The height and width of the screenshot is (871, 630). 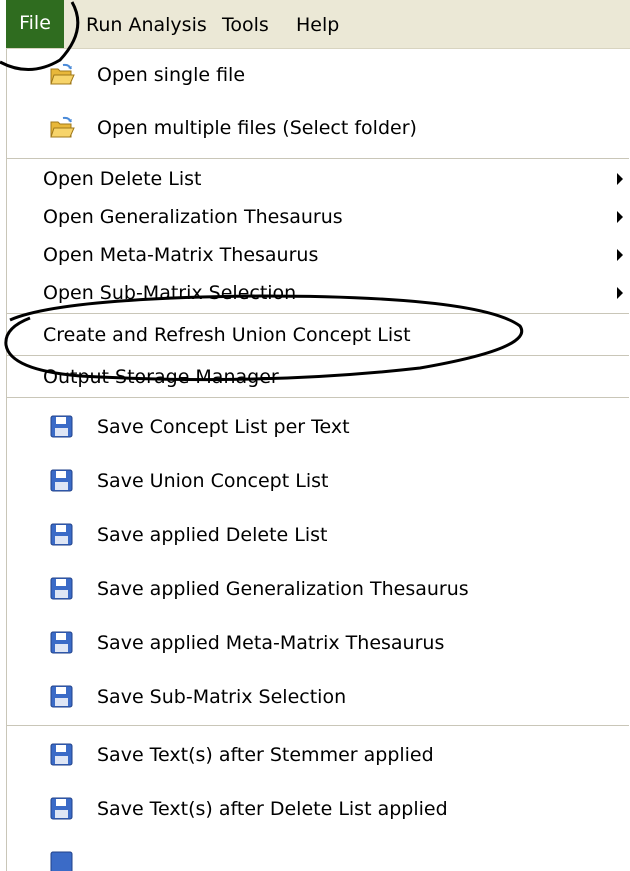 What do you see at coordinates (283, 589) in the screenshot?
I see `menu-item-label: Save applied Generalization Thesaurus` at bounding box center [283, 589].